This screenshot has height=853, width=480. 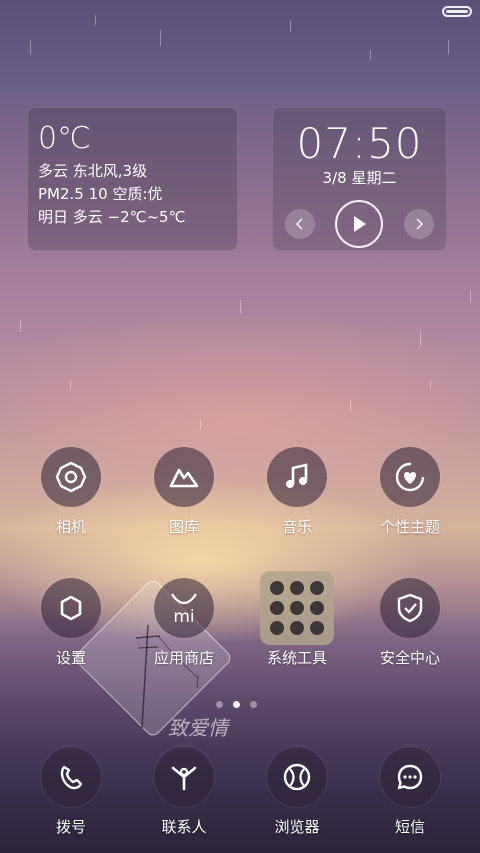 I want to click on app-label: 应用商店, so click(x=183, y=658).